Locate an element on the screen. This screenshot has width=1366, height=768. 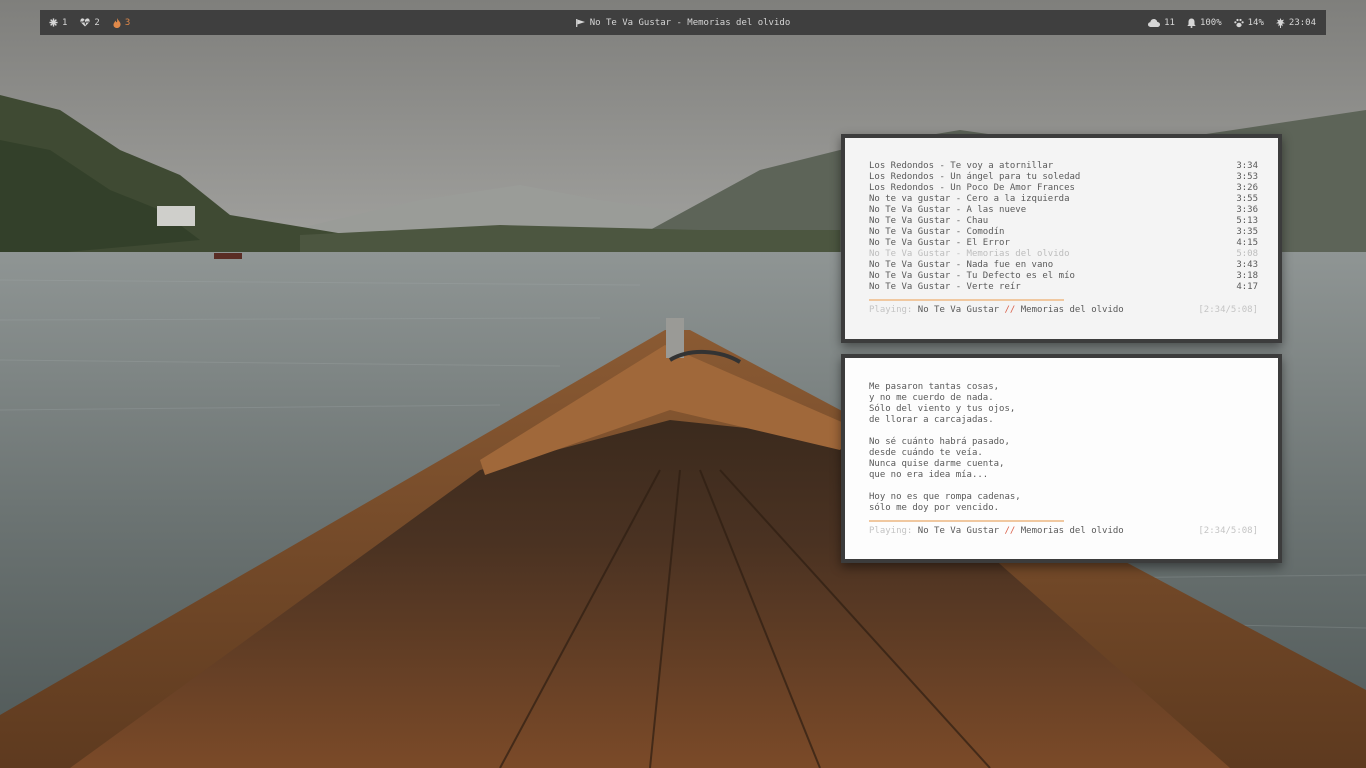
lyric-line: Me pasaron tantas cosas, is located at coordinates (934, 387).